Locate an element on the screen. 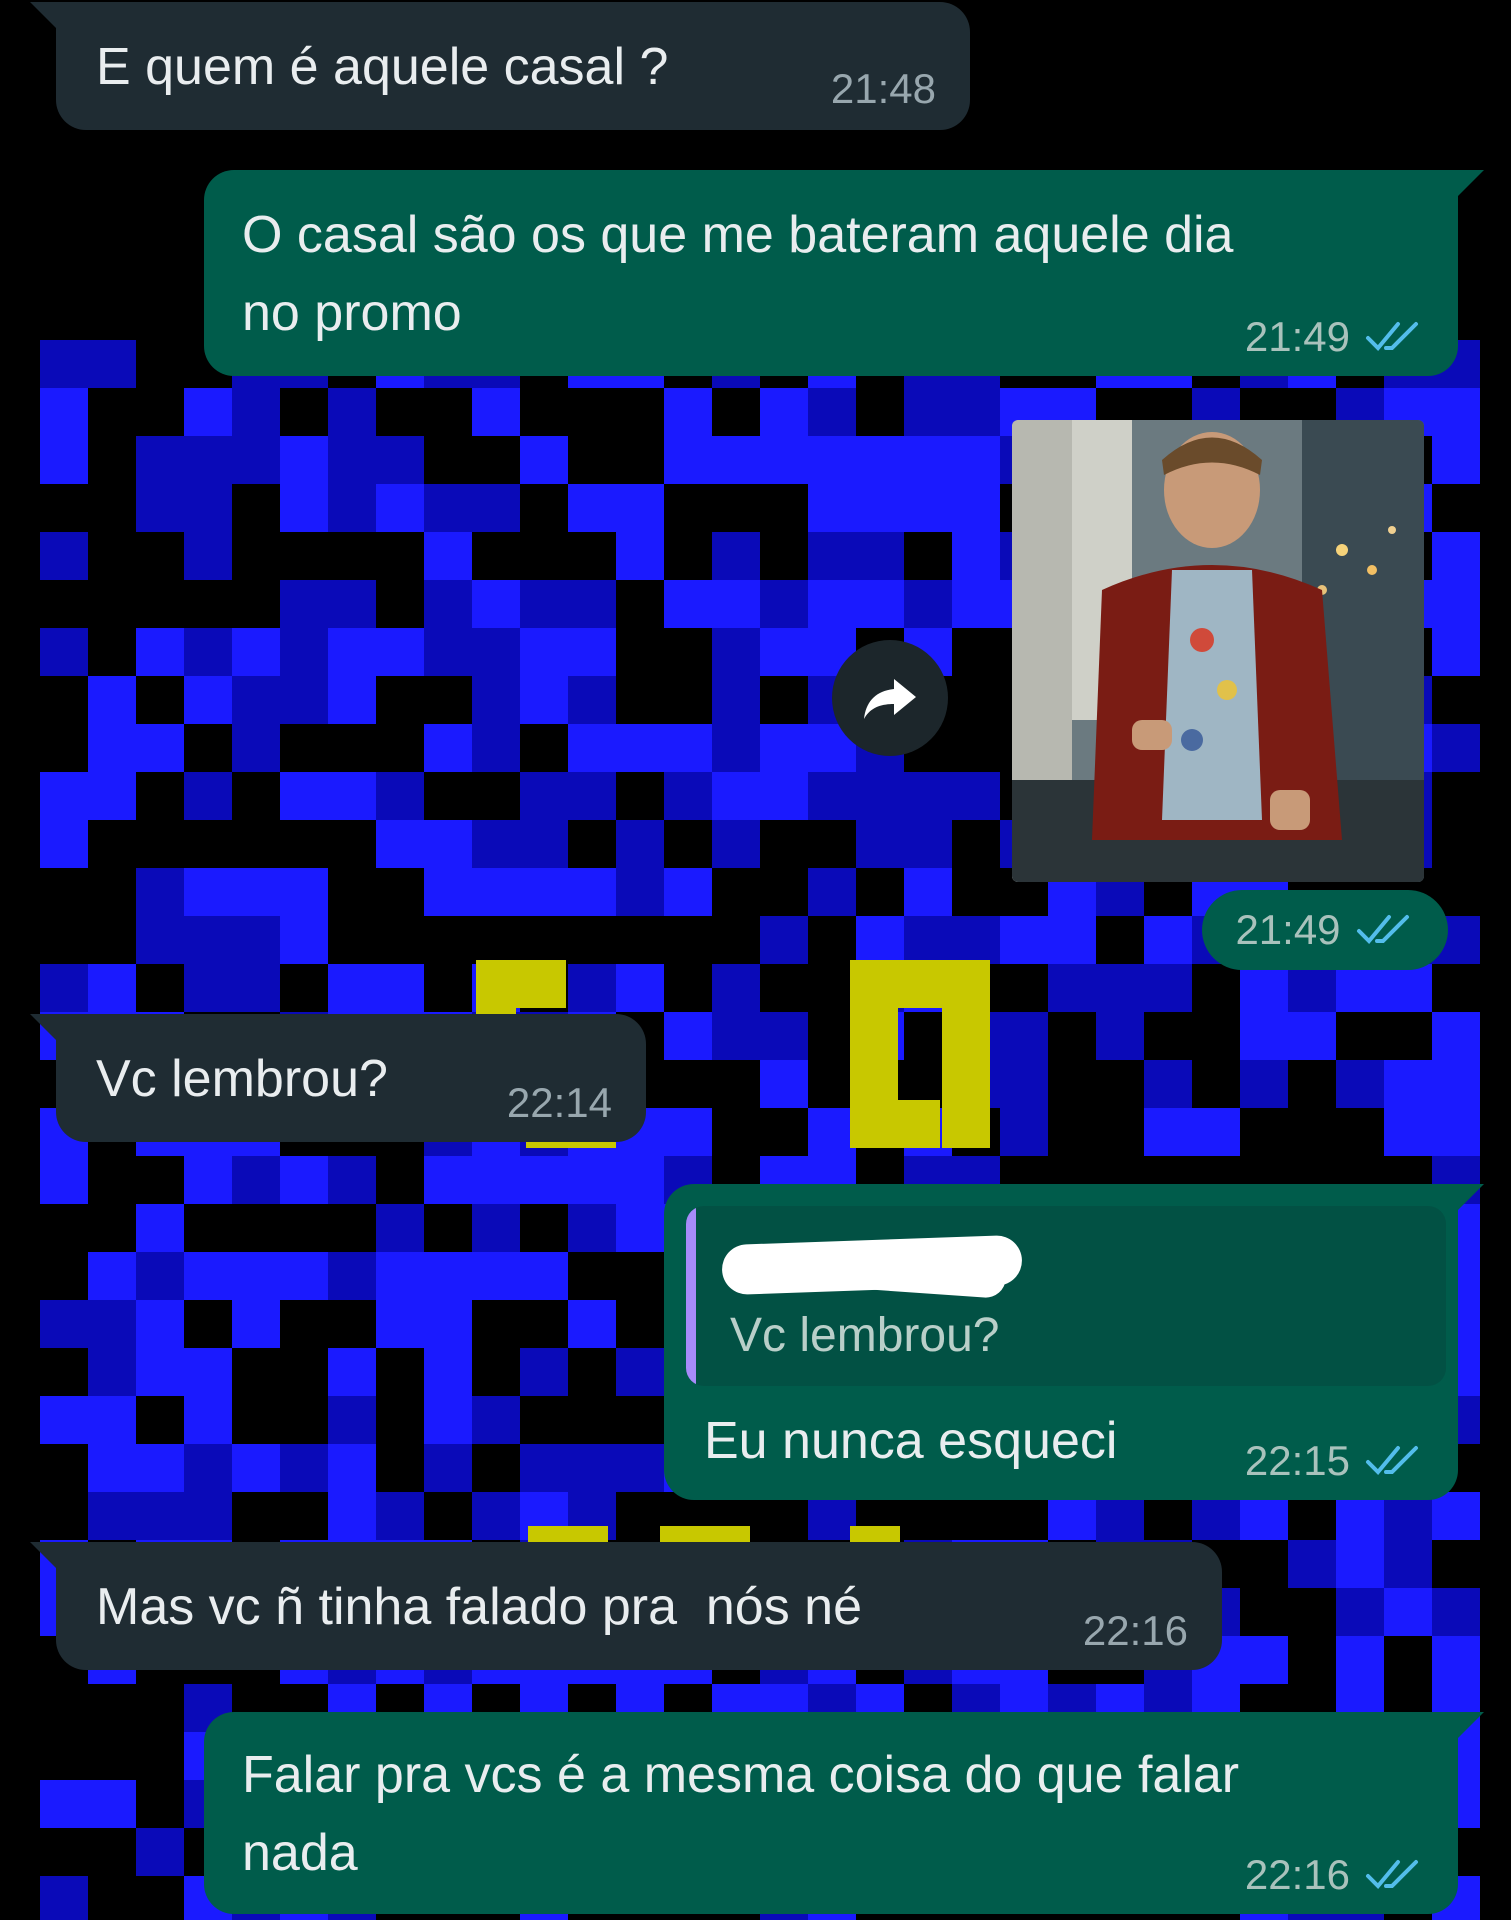  photo-thumbnail is located at coordinates (1218, 651).